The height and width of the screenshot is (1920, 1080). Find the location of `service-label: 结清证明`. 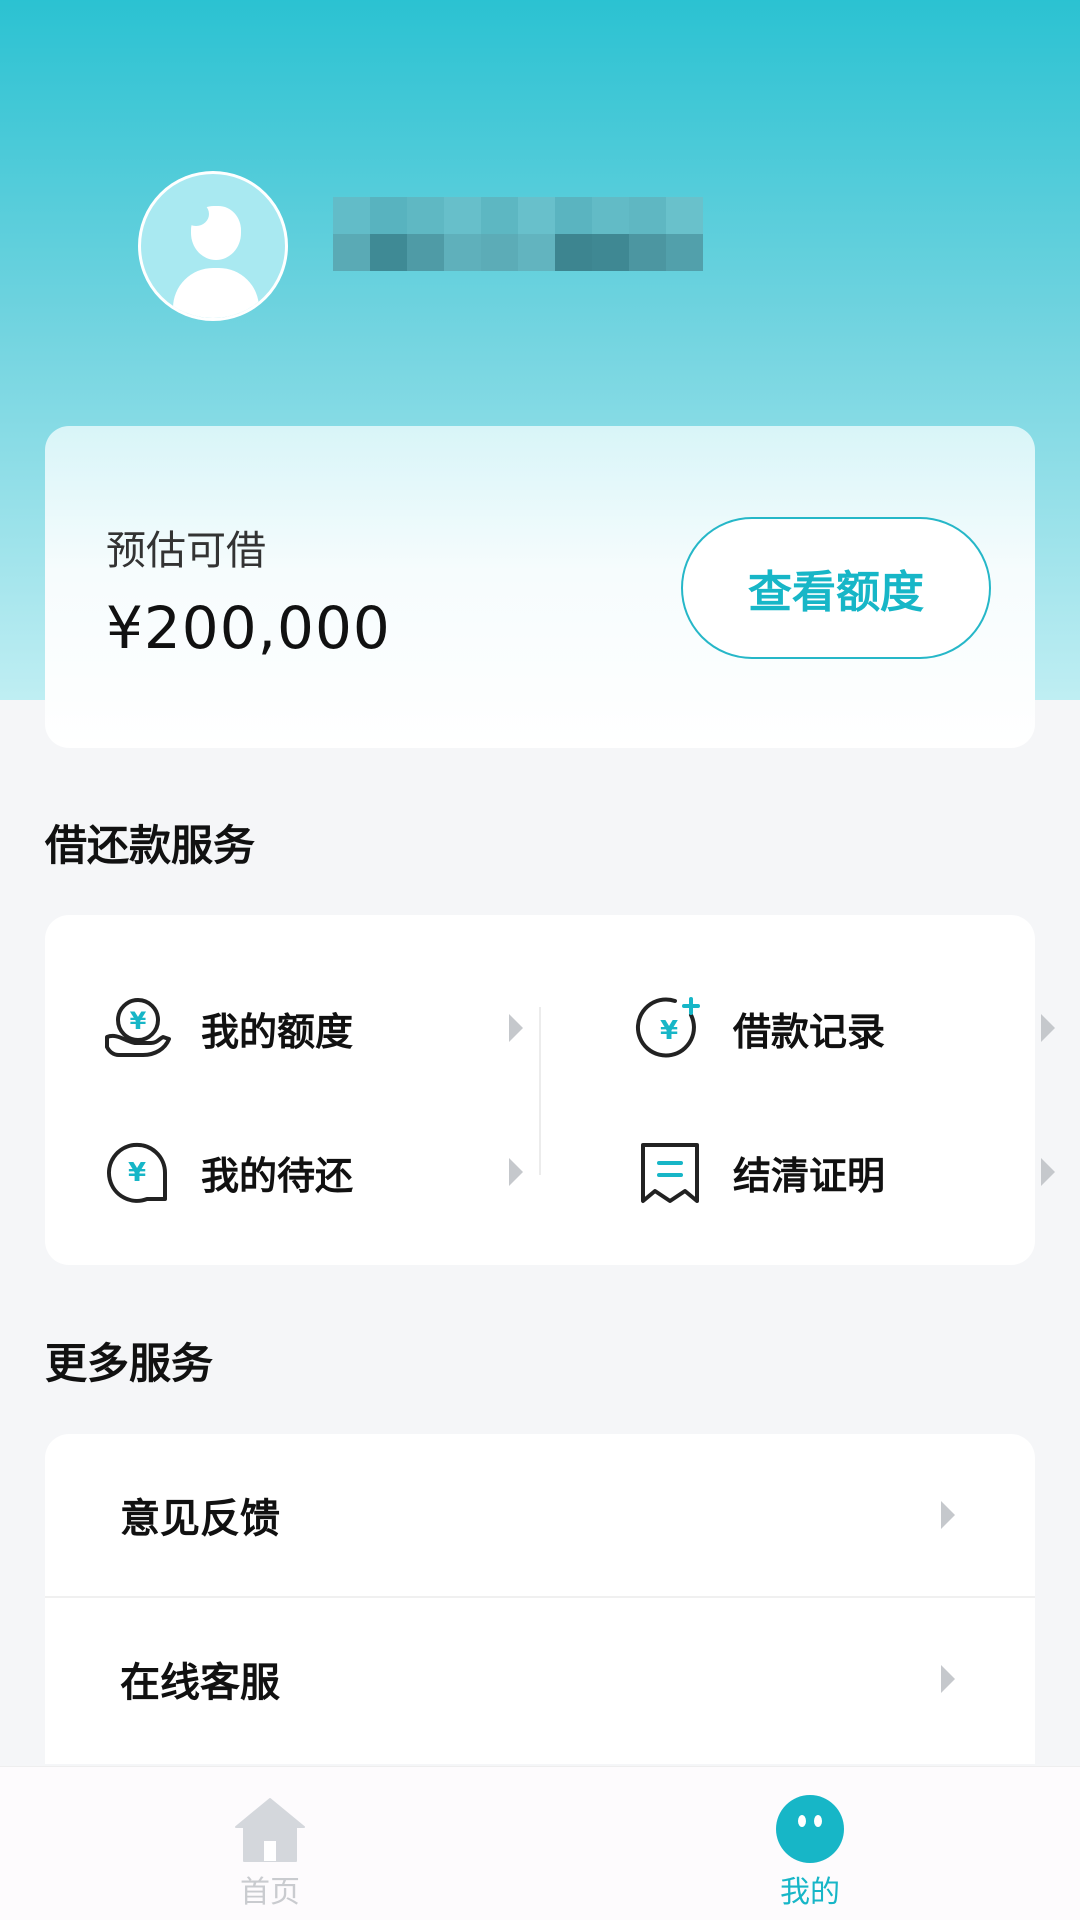

service-label: 结清证明 is located at coordinates (809, 1175).